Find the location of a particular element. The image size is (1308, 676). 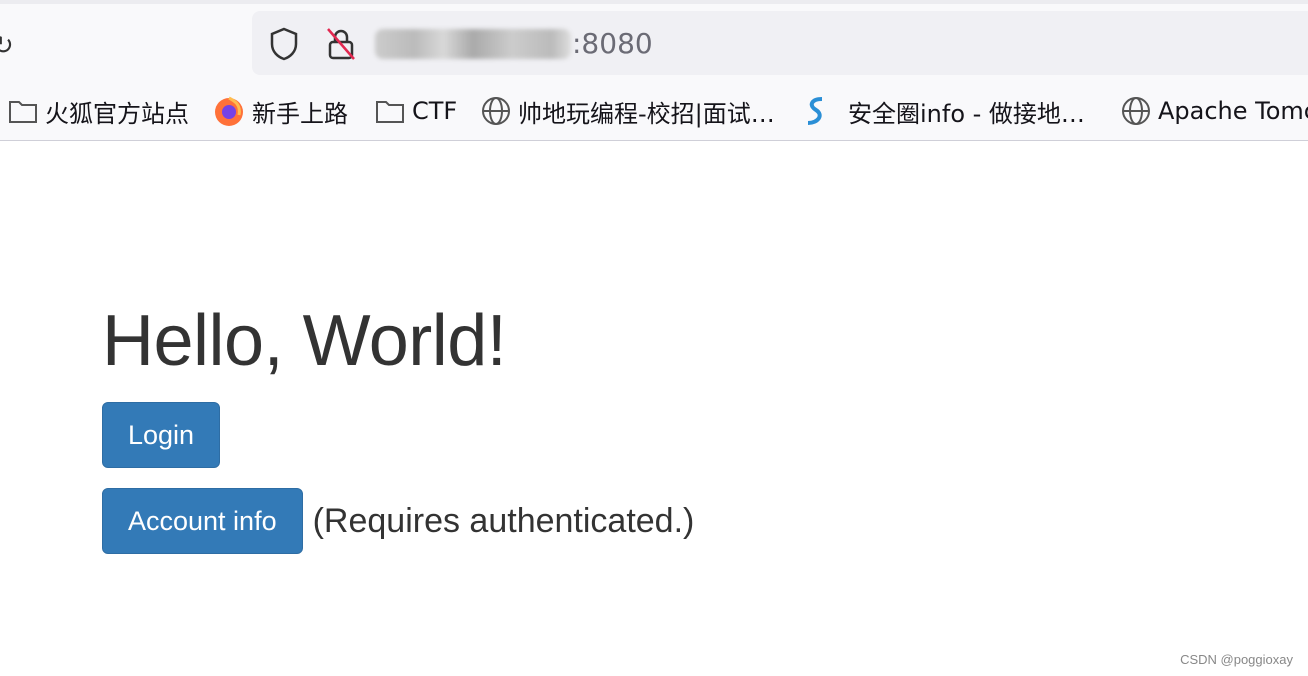

redacted-host is located at coordinates (473, 44).